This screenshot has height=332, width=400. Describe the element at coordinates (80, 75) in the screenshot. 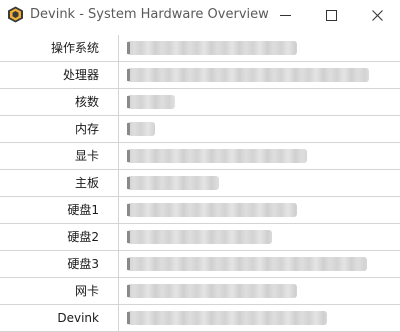

I see `spec-label: 处理器` at that location.